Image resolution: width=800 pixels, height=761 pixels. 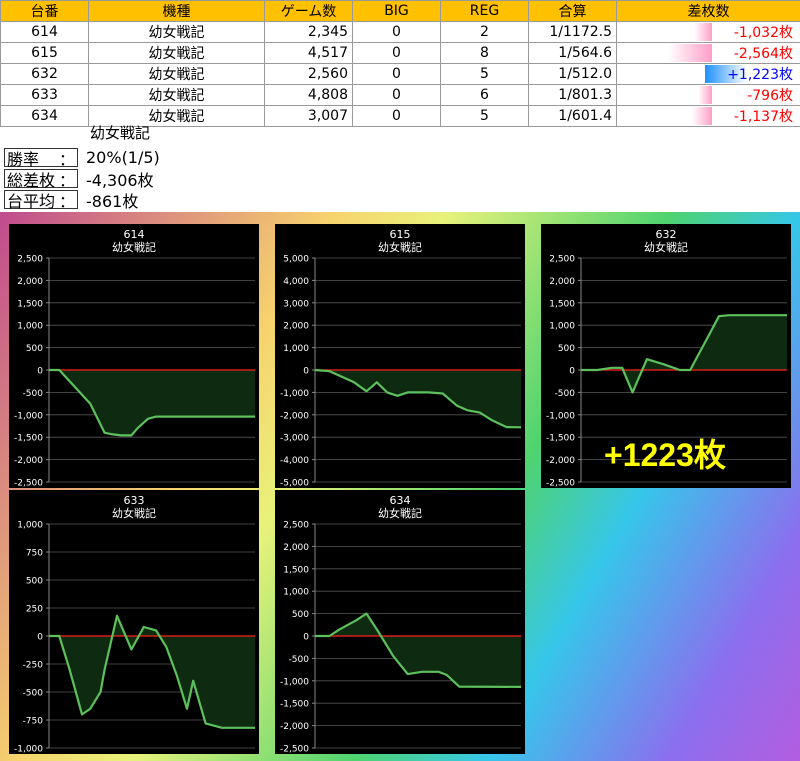 What do you see at coordinates (71, 200) in the screenshot?
I see `summary-row-average: 台平均： -861枚` at bounding box center [71, 200].